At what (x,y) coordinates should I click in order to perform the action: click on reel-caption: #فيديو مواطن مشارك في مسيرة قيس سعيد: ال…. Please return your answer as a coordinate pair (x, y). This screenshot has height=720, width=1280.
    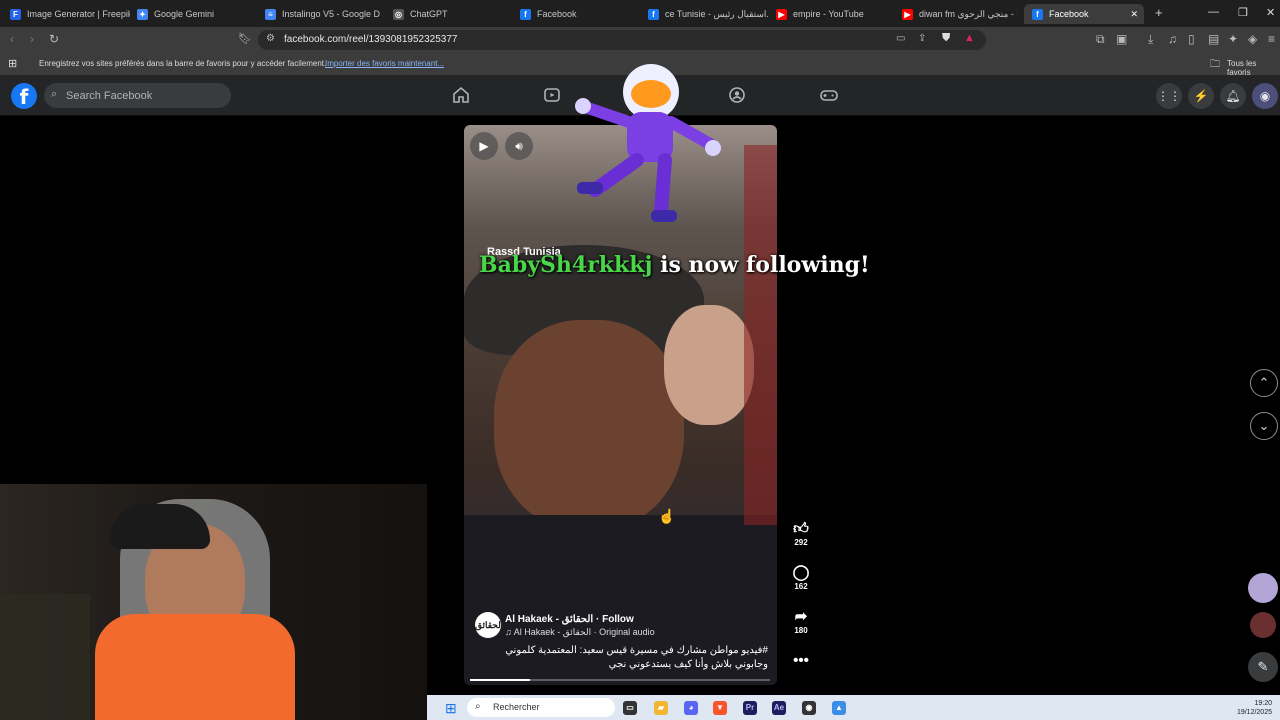
    Looking at the image, I should click on (636, 657).